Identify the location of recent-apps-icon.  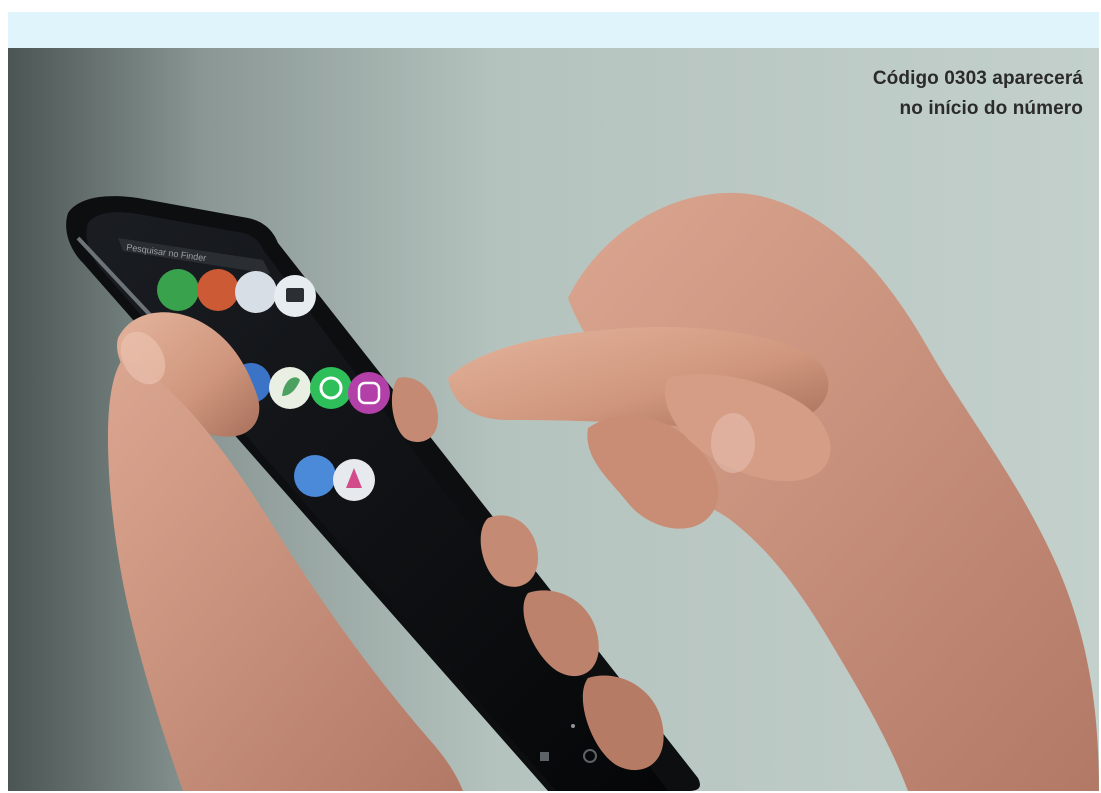
(544, 756).